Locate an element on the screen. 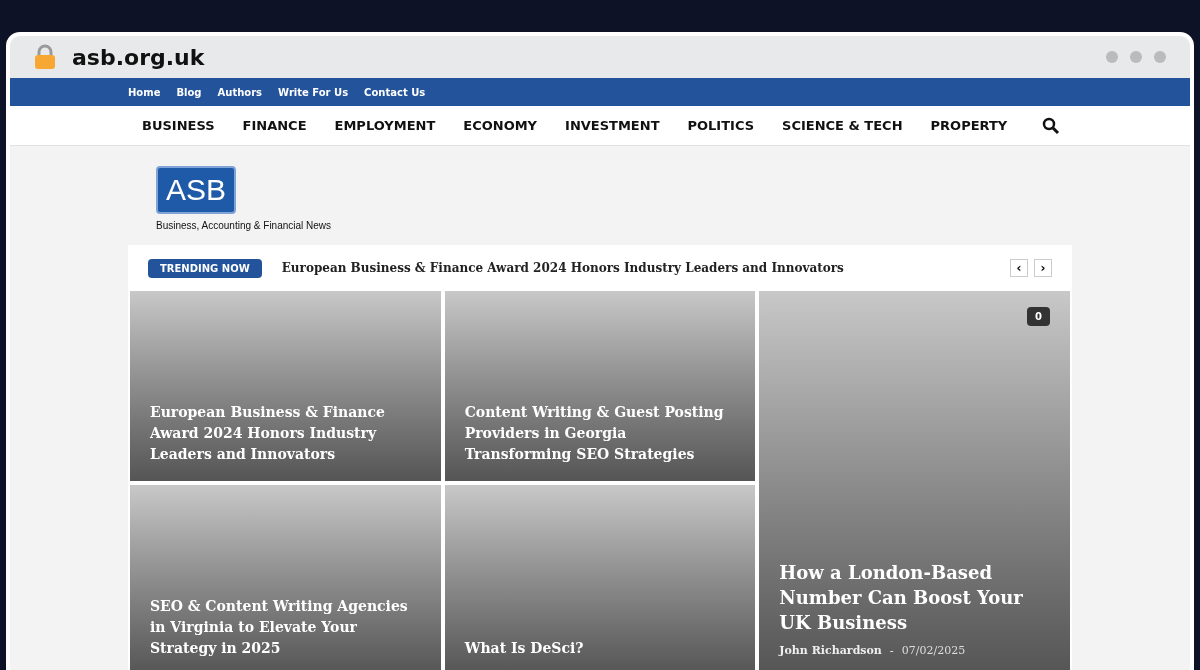 The width and height of the screenshot is (1200, 670). lock-icon is located at coordinates (45, 57).